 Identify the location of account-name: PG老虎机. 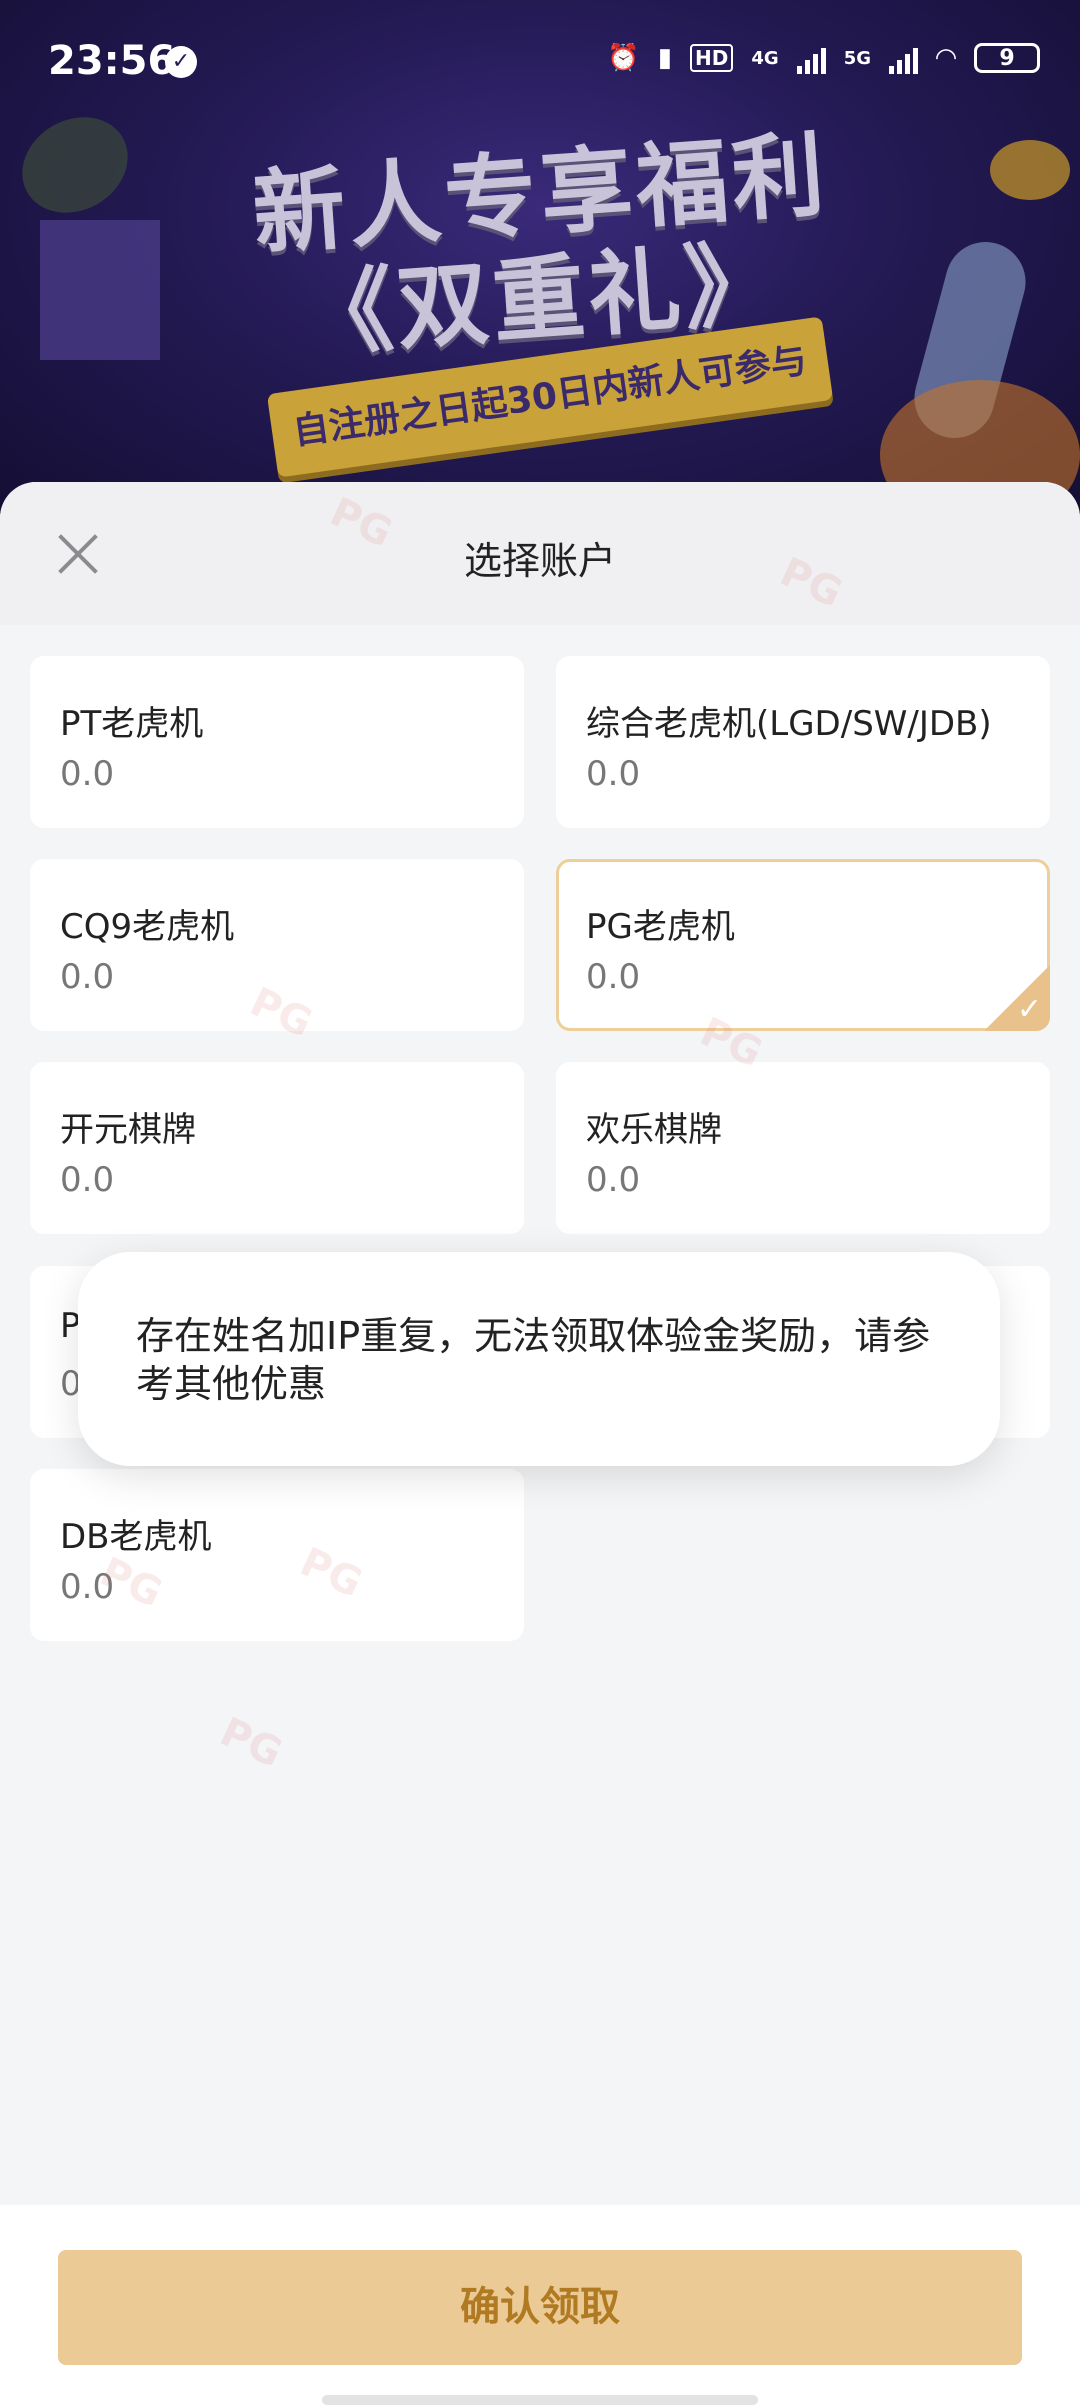
(660, 927).